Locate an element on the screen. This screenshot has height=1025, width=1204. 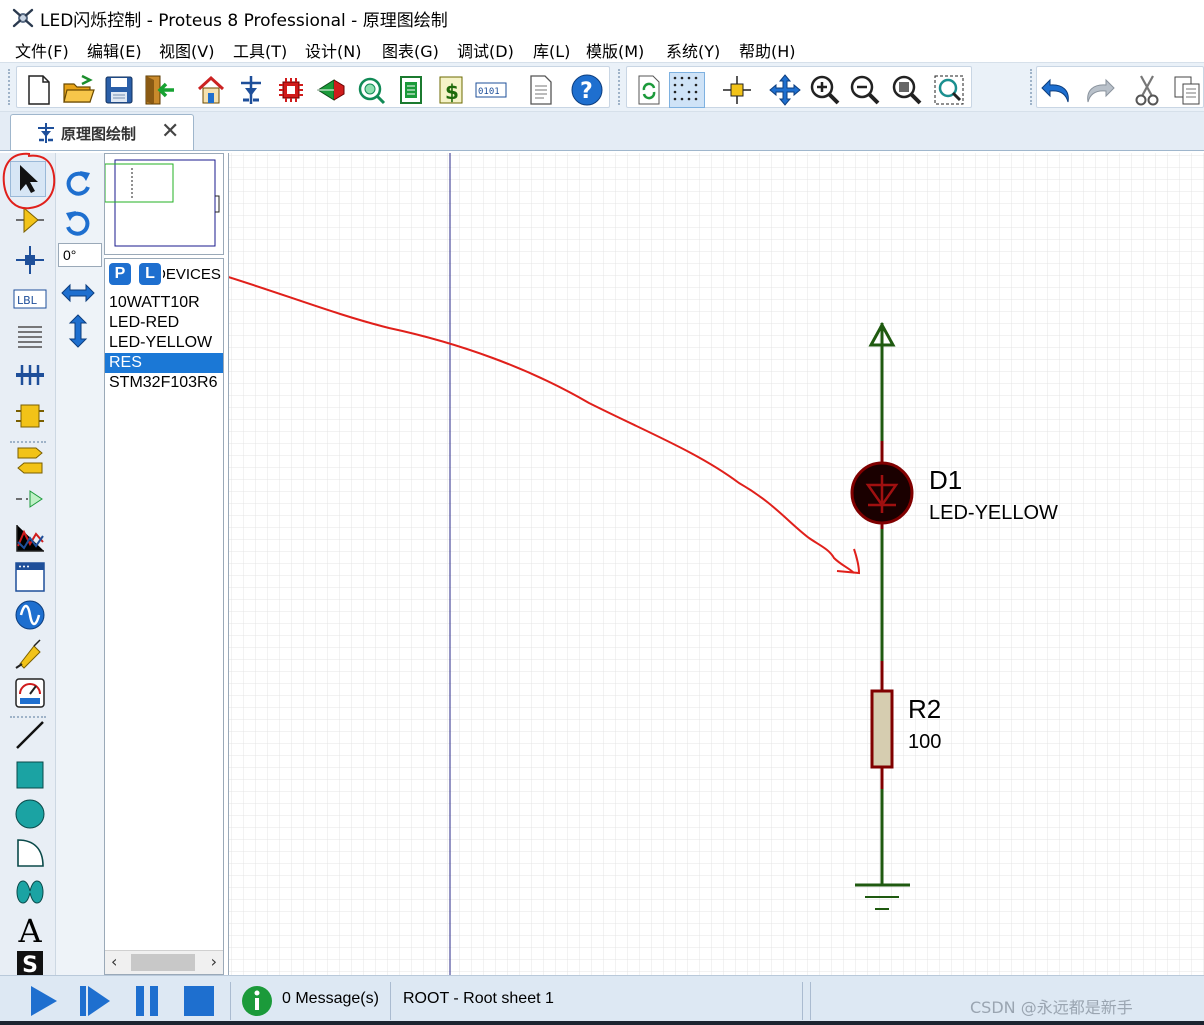
menu-design: 设计(N) is located at coordinates (333, 50).